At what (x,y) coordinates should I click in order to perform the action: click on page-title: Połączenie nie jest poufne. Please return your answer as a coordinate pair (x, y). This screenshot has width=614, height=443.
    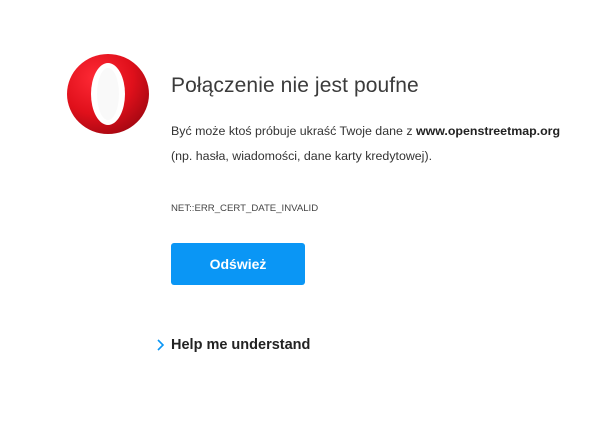
    Looking at the image, I should click on (295, 85).